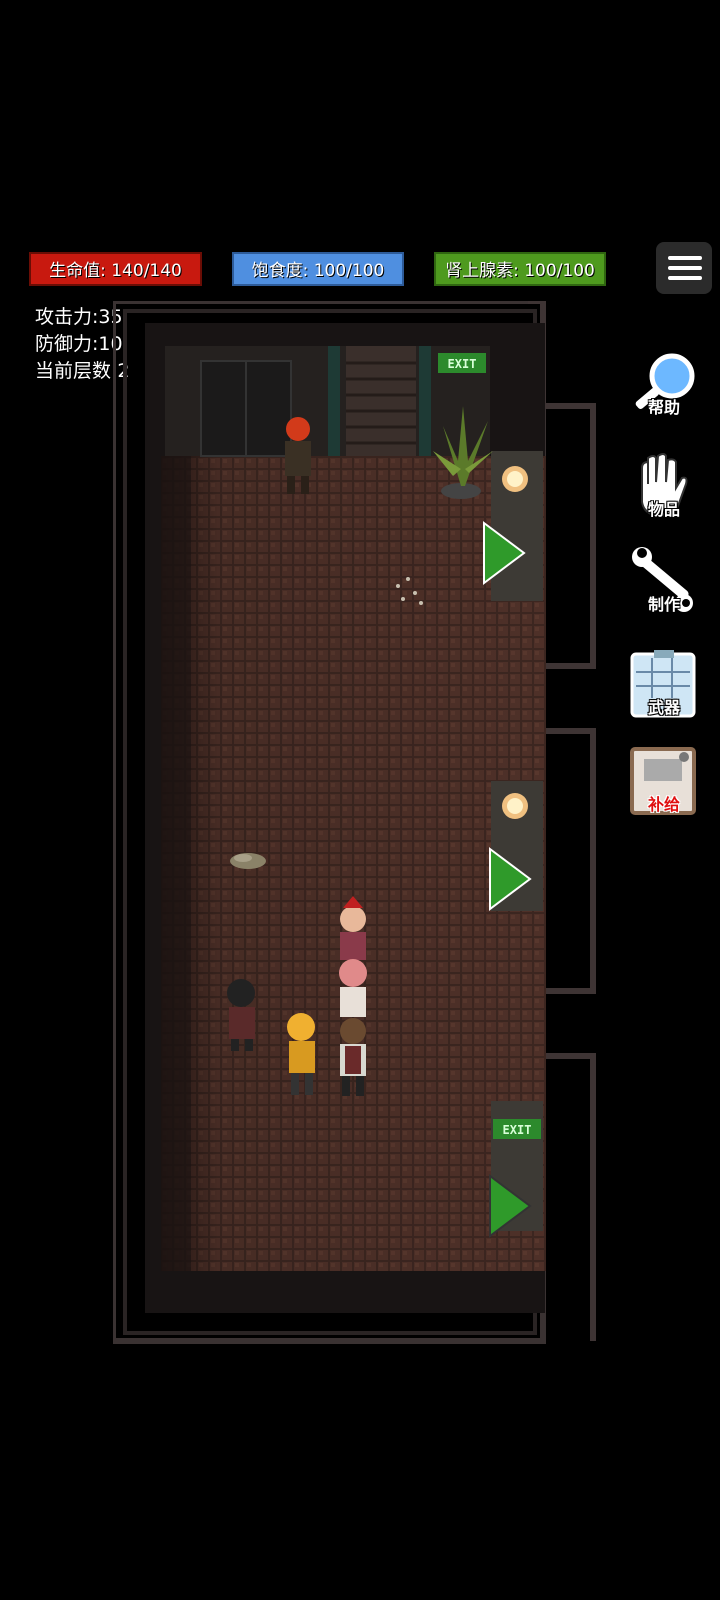 Image resolution: width=720 pixels, height=1600 pixels. I want to click on exit-sign-top: EXIT, so click(462, 363).